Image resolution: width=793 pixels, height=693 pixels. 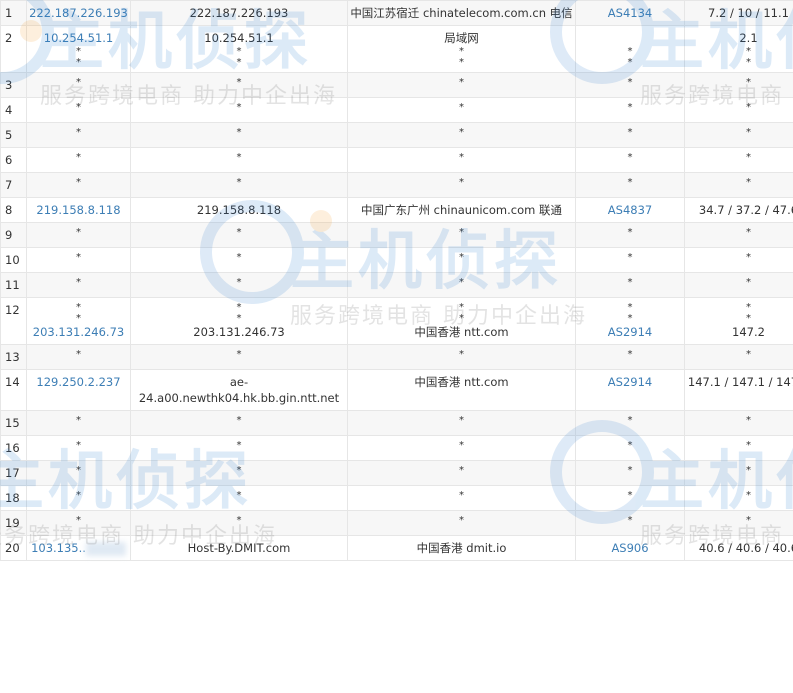 What do you see at coordinates (630, 38) in the screenshot?
I see `asn-link` at bounding box center [630, 38].